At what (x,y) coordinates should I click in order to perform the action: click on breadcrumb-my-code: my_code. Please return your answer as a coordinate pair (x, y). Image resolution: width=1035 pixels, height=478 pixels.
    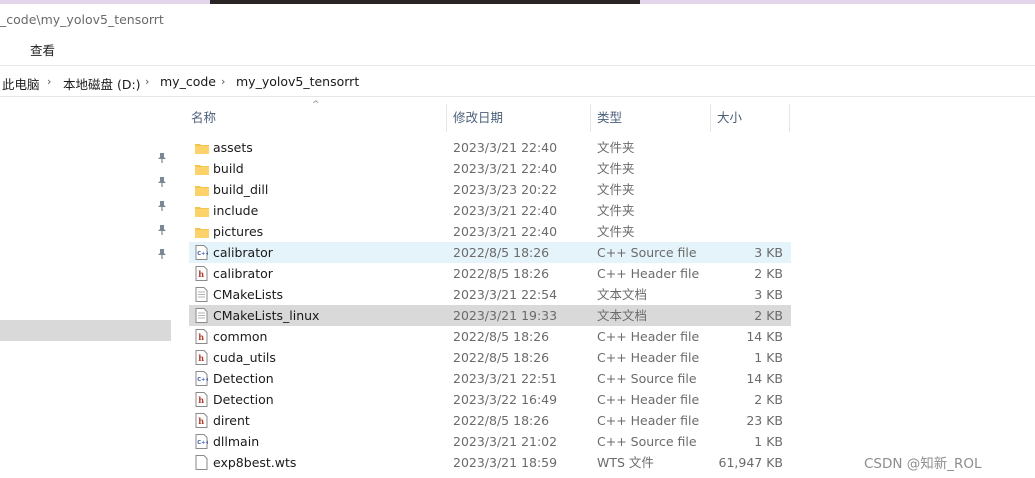
    Looking at the image, I should click on (188, 81).